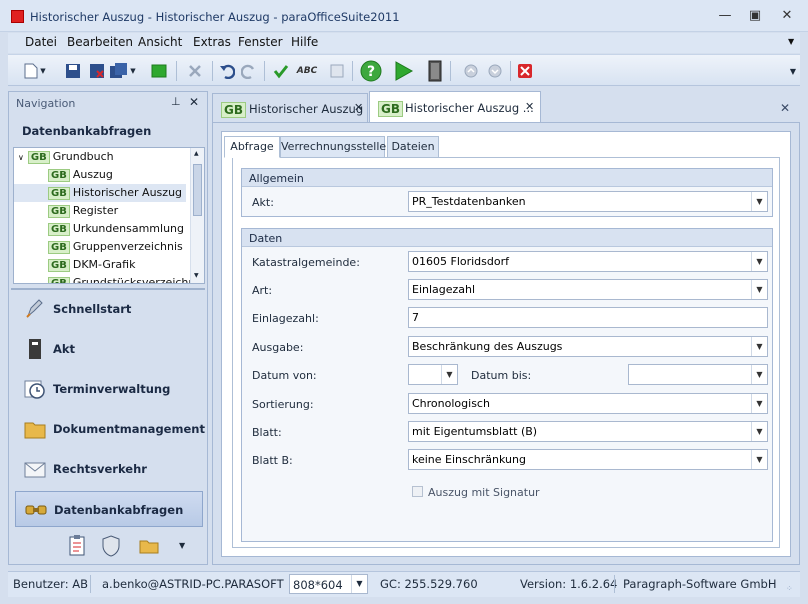 The height and width of the screenshot is (604, 808). Describe the element at coordinates (588, 317) in the screenshot. I see `einlagezahl-input: 7` at that location.